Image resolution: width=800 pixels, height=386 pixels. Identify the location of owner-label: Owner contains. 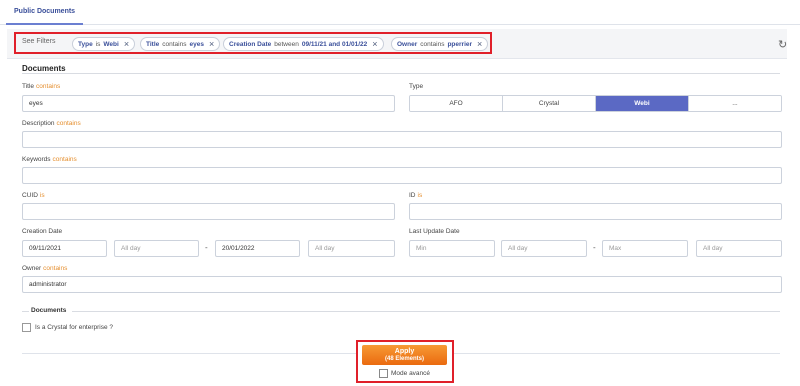
(44, 268).